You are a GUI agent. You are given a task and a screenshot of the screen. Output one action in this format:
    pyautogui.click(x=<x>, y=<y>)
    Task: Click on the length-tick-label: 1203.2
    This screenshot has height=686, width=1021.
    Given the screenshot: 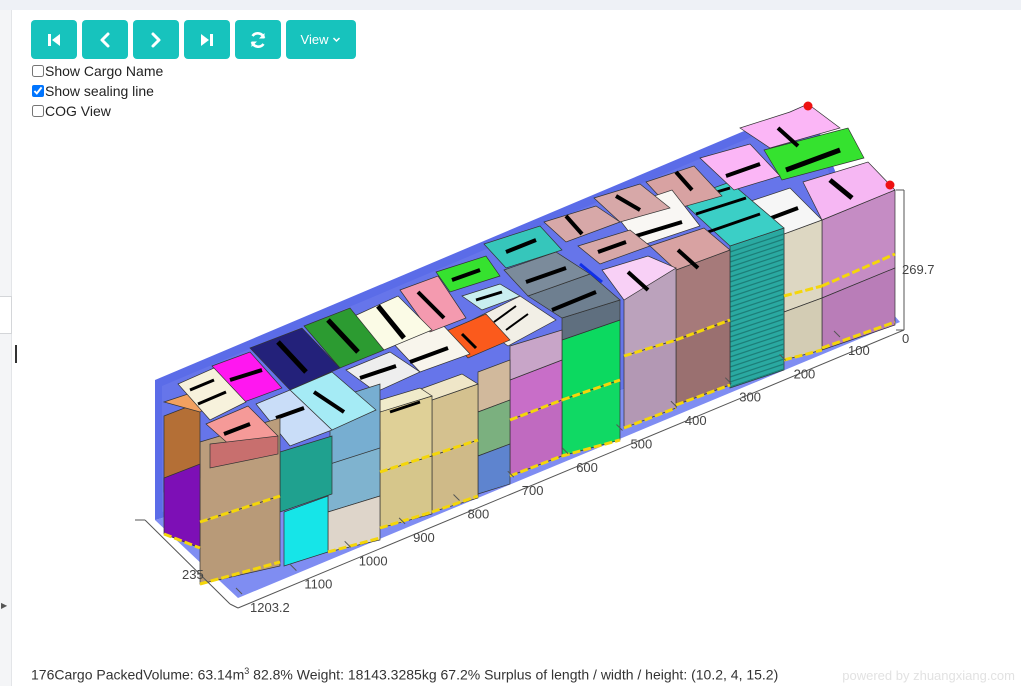 What is the action you would take?
    pyautogui.click(x=270, y=607)
    